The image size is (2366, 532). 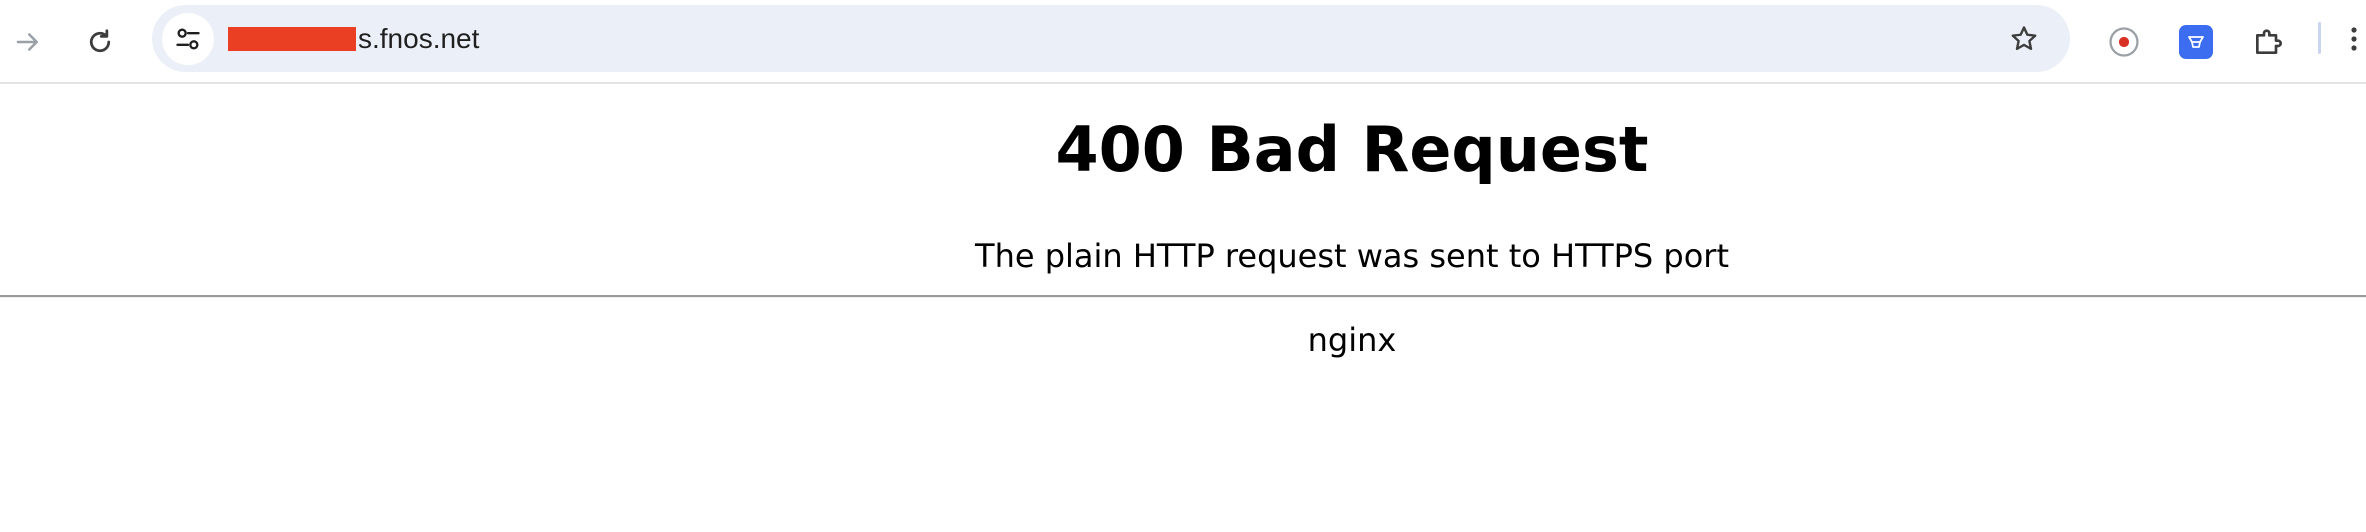 I want to click on tune-icon, so click(x=188, y=39).